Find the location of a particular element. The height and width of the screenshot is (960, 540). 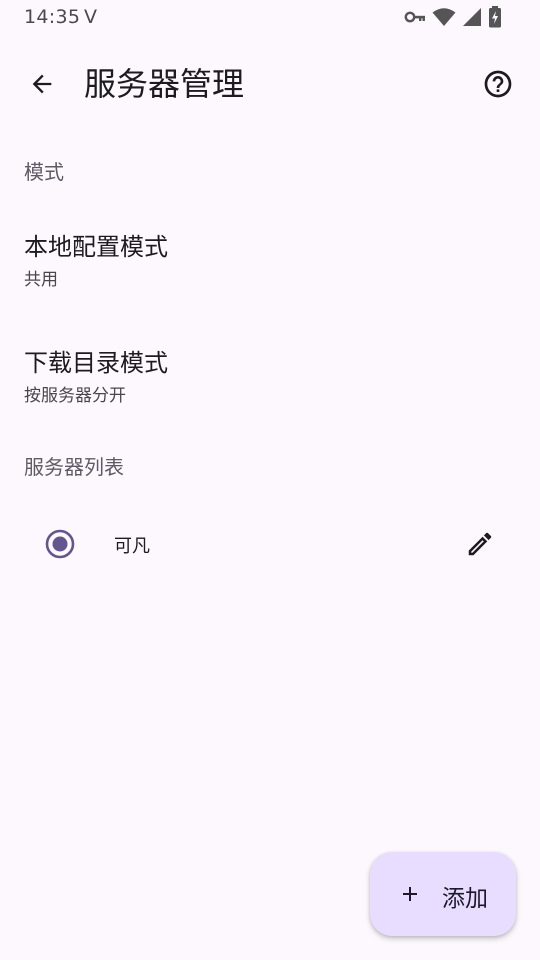

status-time: 14:35 is located at coordinates (52, 17).